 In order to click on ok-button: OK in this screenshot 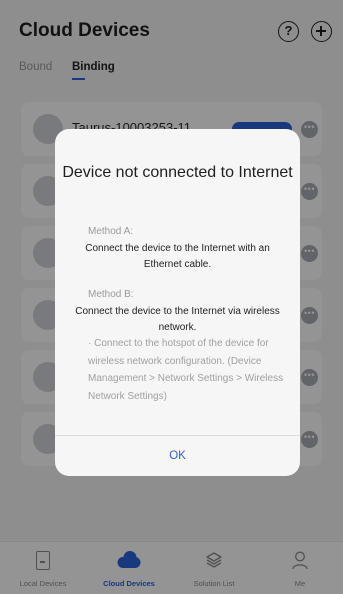, I will do `click(177, 456)`.